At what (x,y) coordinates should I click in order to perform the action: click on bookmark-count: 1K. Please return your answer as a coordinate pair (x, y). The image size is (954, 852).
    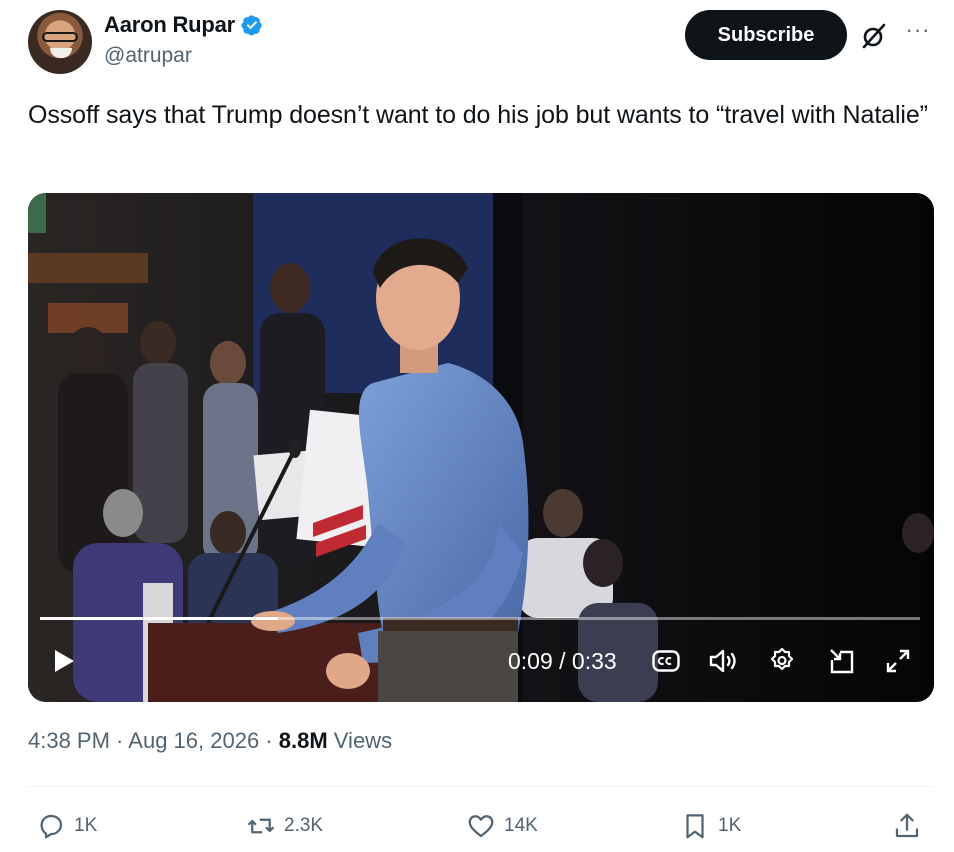
    Looking at the image, I should click on (730, 825).